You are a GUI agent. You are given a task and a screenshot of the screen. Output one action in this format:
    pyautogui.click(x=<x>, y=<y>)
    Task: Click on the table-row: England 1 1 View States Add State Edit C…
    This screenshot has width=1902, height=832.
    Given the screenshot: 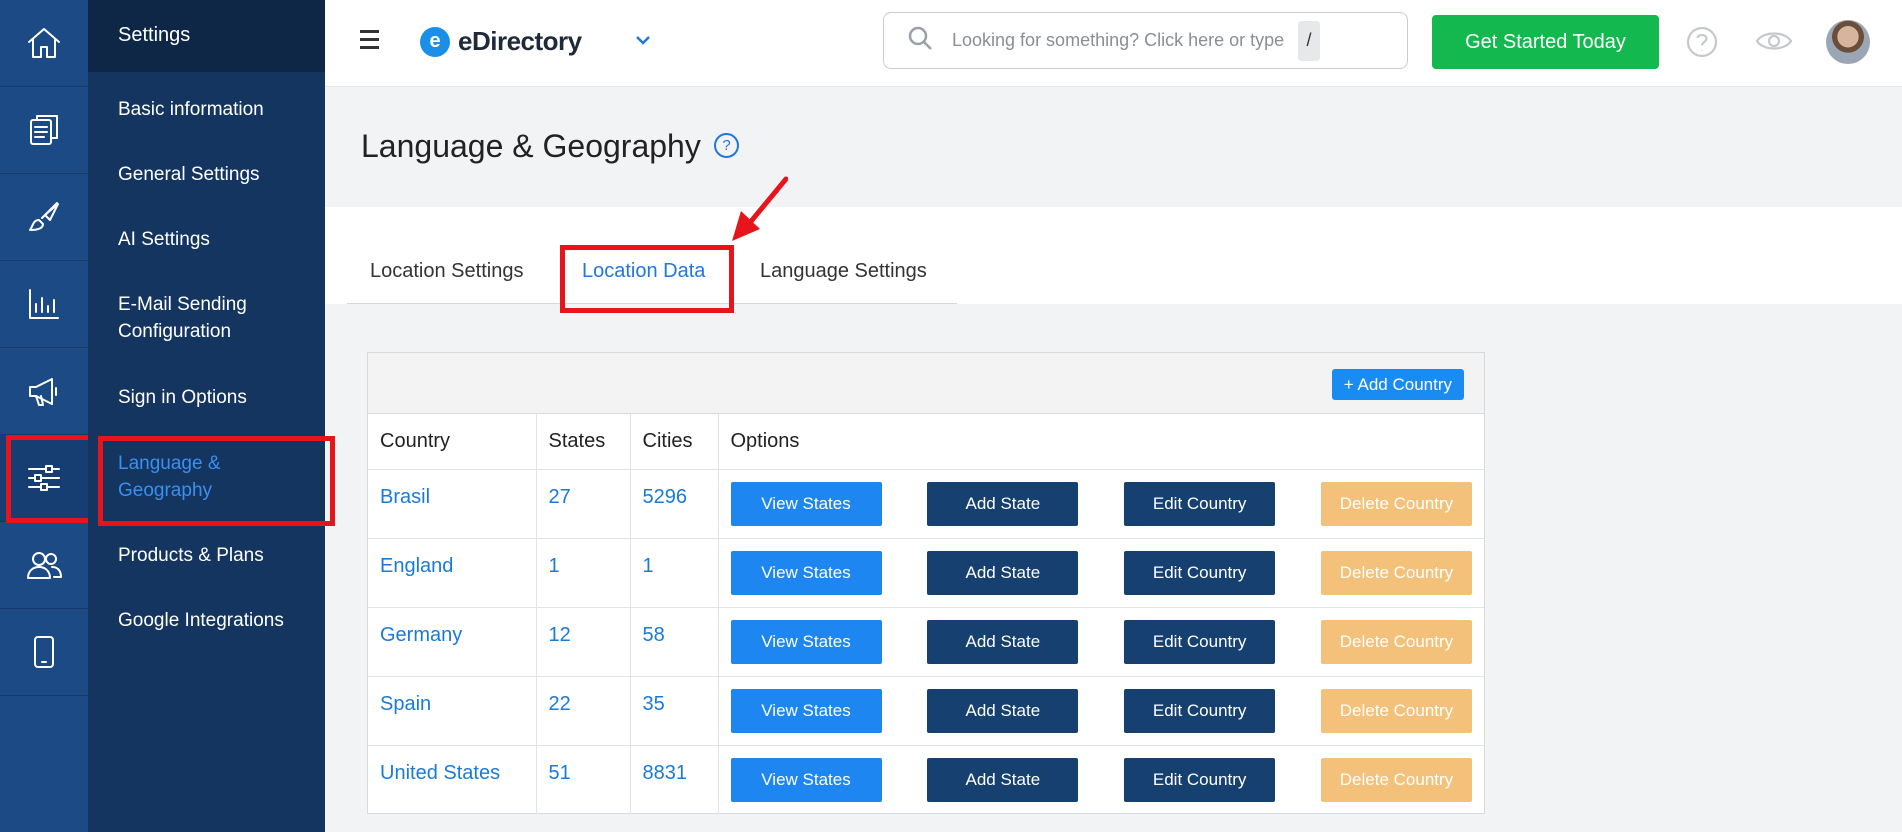 What is the action you would take?
    pyautogui.click(x=926, y=573)
    